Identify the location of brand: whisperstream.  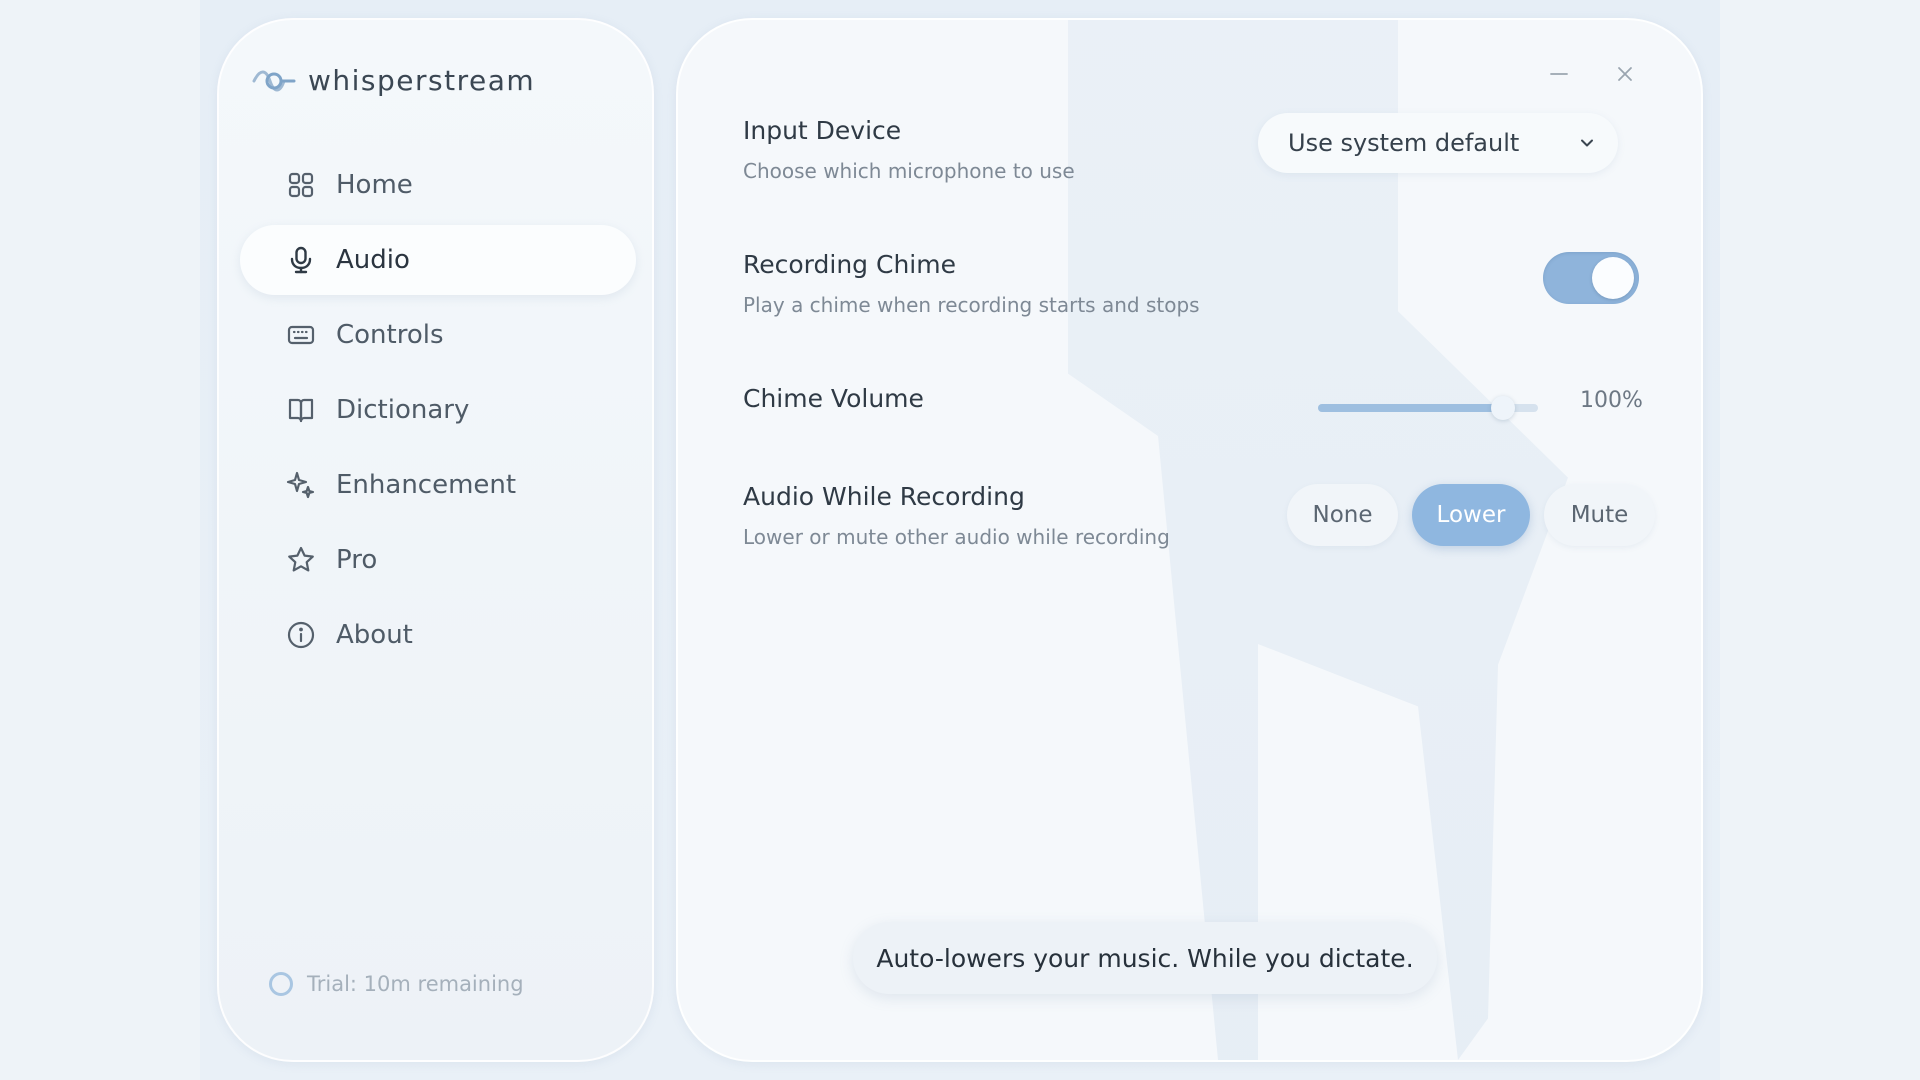
(393, 80).